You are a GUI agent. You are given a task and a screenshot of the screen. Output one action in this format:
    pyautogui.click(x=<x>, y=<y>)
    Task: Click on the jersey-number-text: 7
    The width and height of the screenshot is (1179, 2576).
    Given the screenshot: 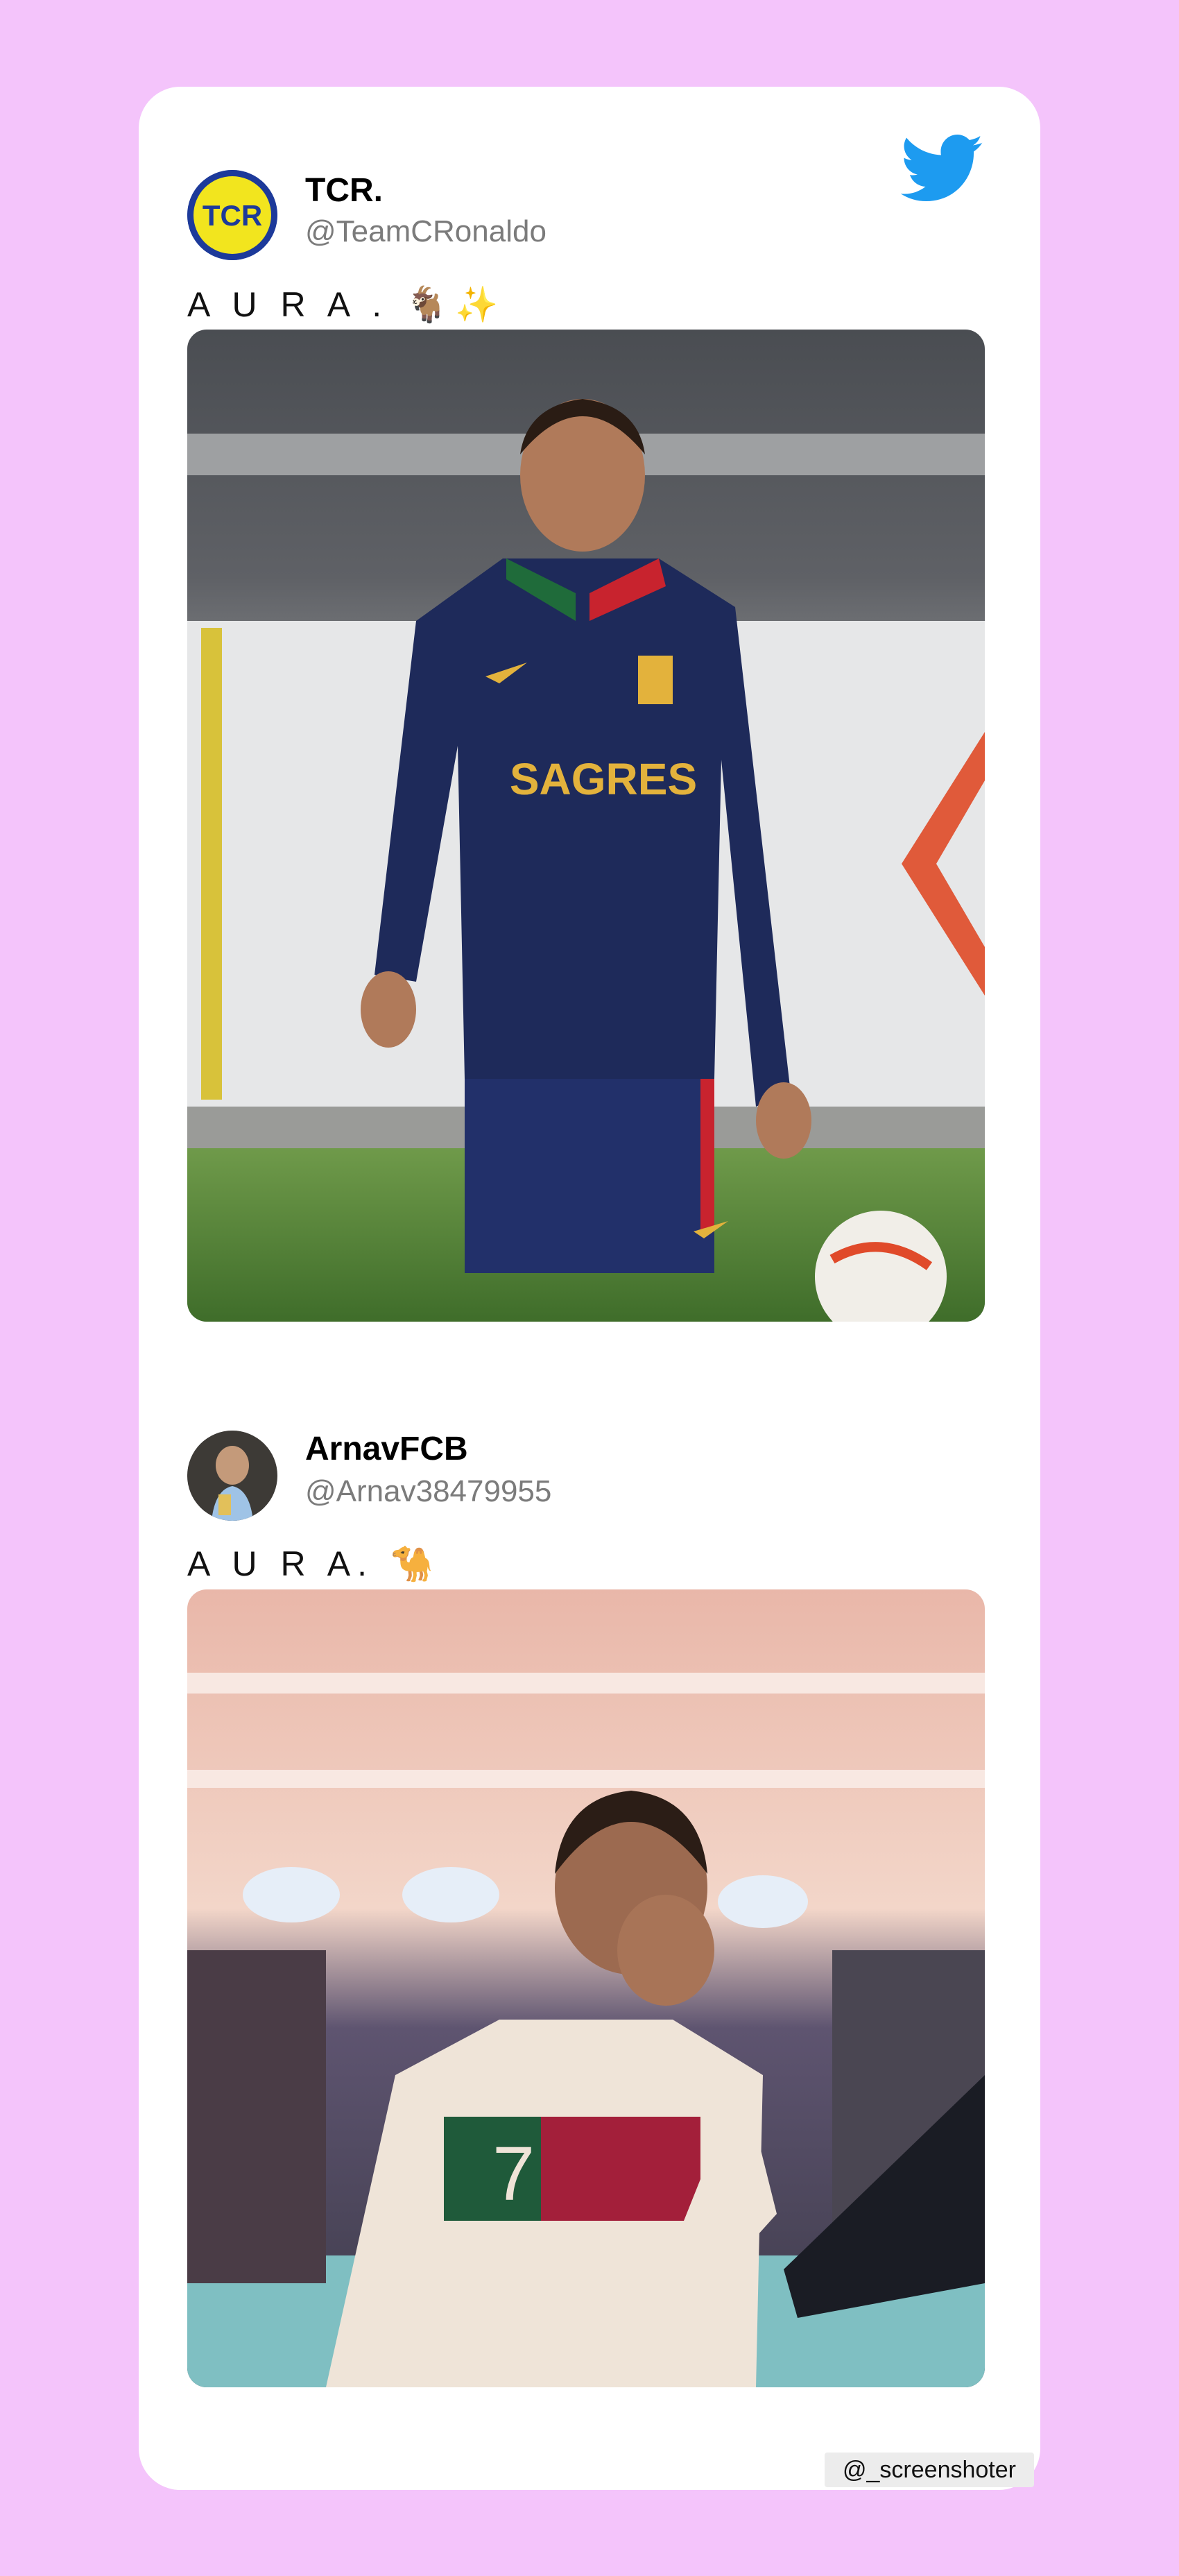 What is the action you would take?
    pyautogui.click(x=513, y=2174)
    